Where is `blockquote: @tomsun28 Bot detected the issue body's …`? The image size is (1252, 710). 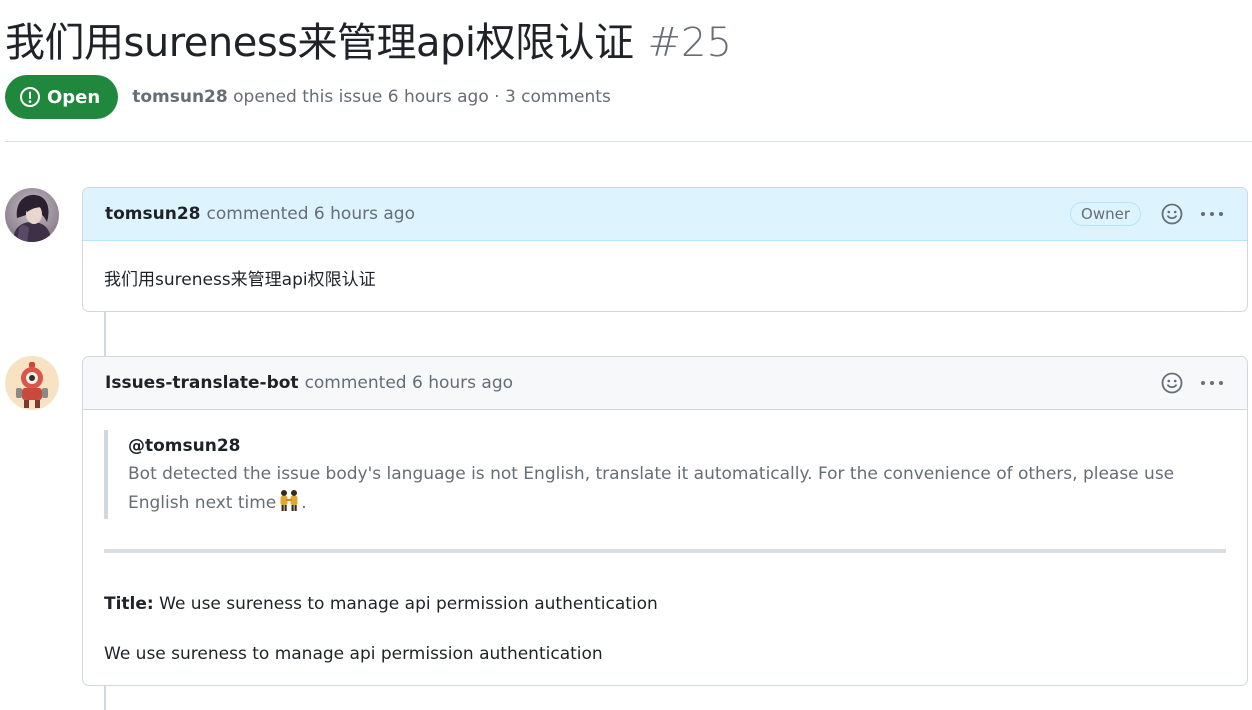 blockquote: @tomsun28 Bot detected the issue body's … is located at coordinates (665, 474).